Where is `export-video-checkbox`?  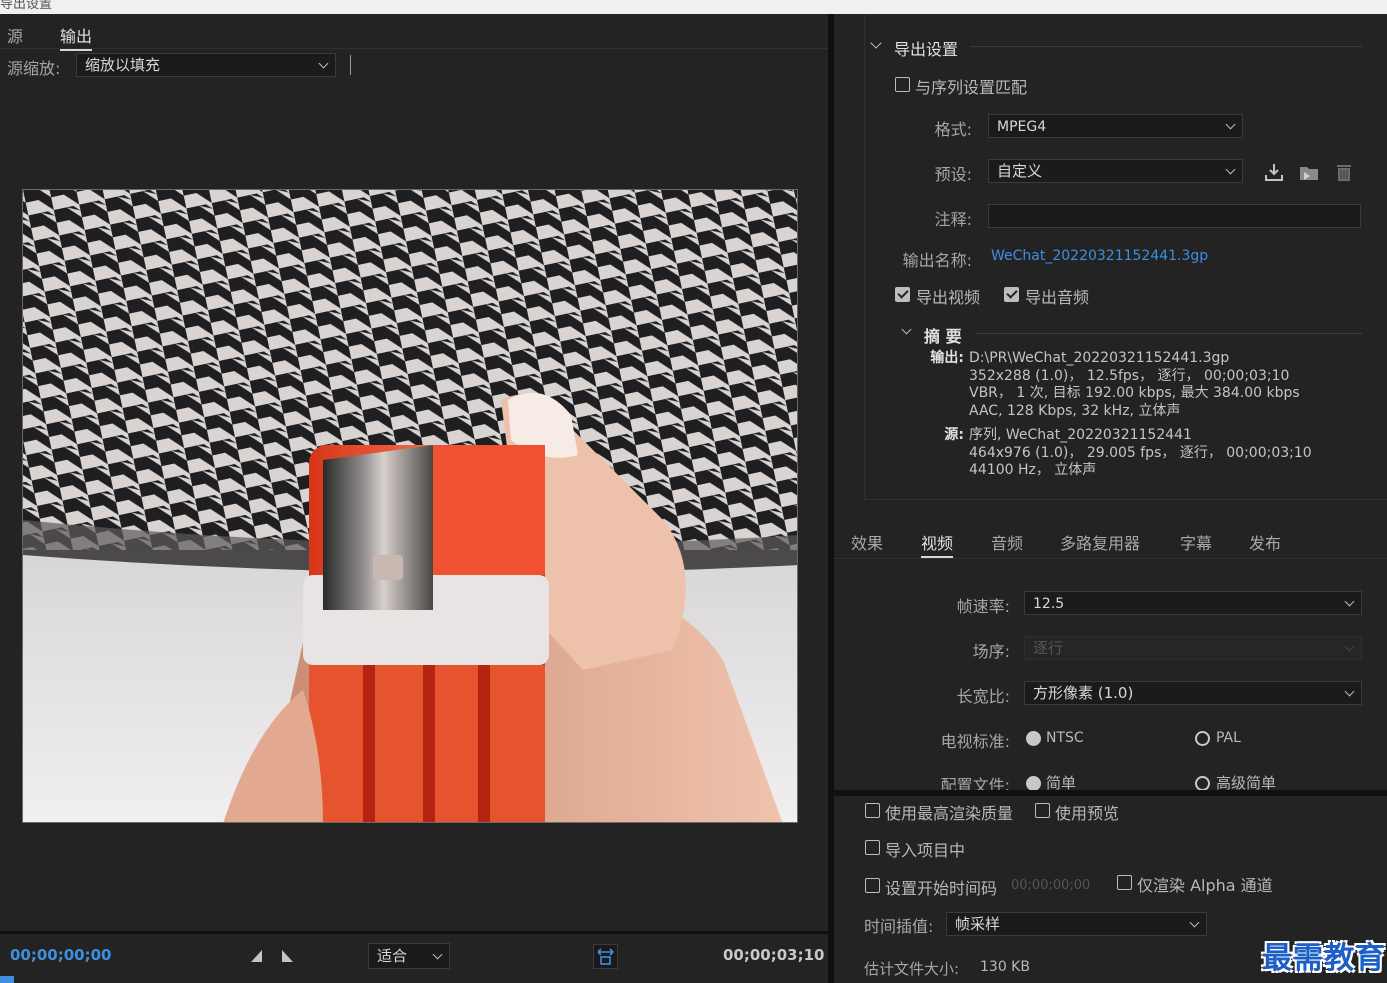 export-video-checkbox is located at coordinates (902, 294).